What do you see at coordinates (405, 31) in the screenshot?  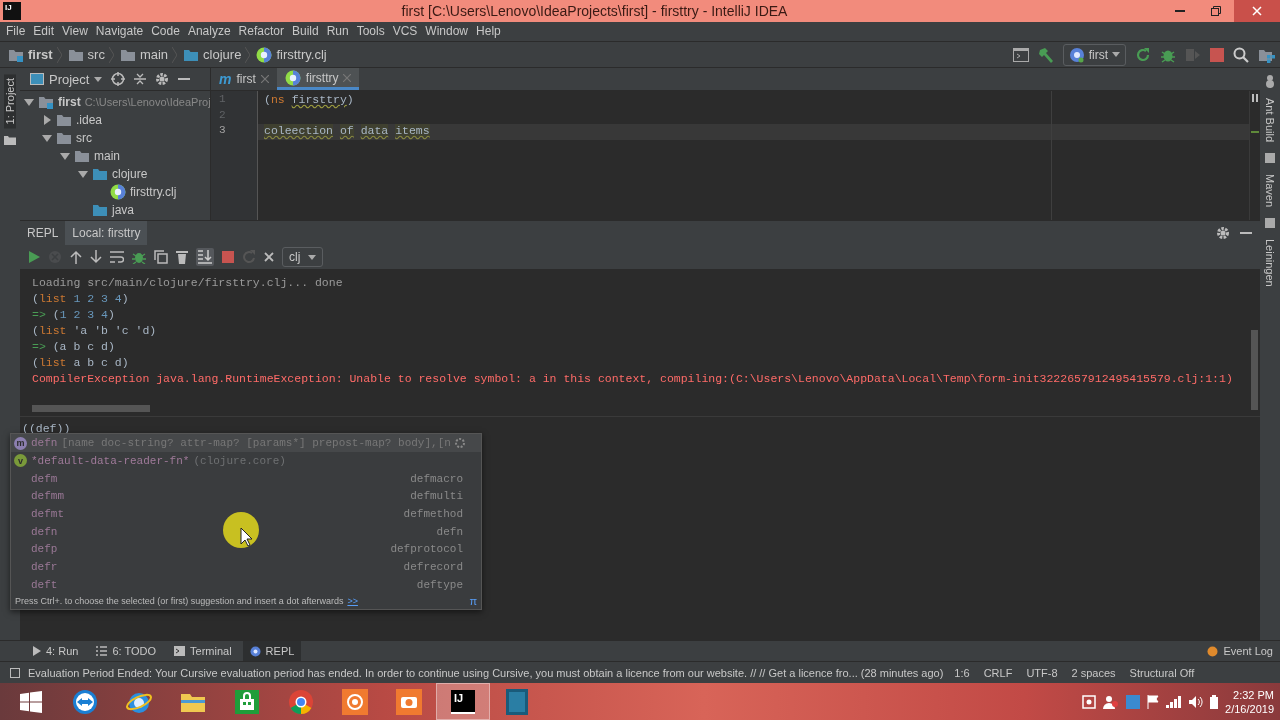 I see `menu-item: VCS` at bounding box center [405, 31].